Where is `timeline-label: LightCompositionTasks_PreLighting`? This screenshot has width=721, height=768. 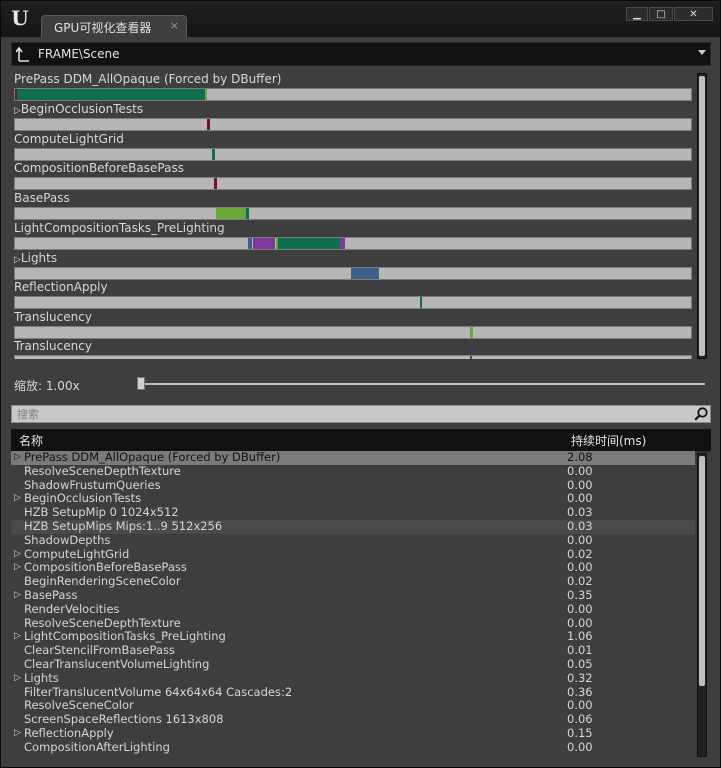 timeline-label: LightCompositionTasks_PreLighting is located at coordinates (119, 228).